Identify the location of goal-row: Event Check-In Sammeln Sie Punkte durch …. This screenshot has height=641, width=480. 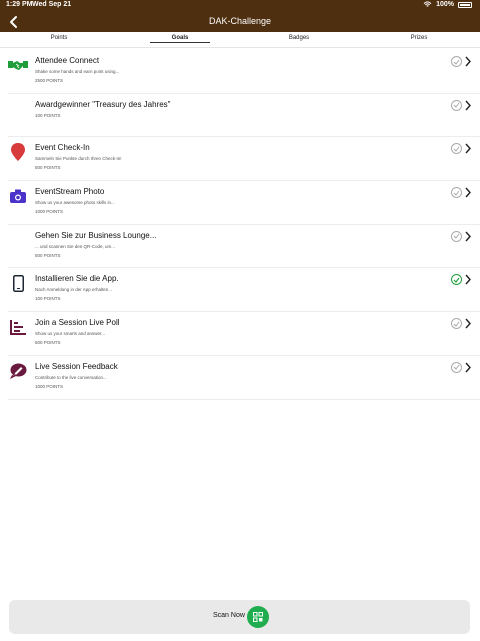
(244, 159).